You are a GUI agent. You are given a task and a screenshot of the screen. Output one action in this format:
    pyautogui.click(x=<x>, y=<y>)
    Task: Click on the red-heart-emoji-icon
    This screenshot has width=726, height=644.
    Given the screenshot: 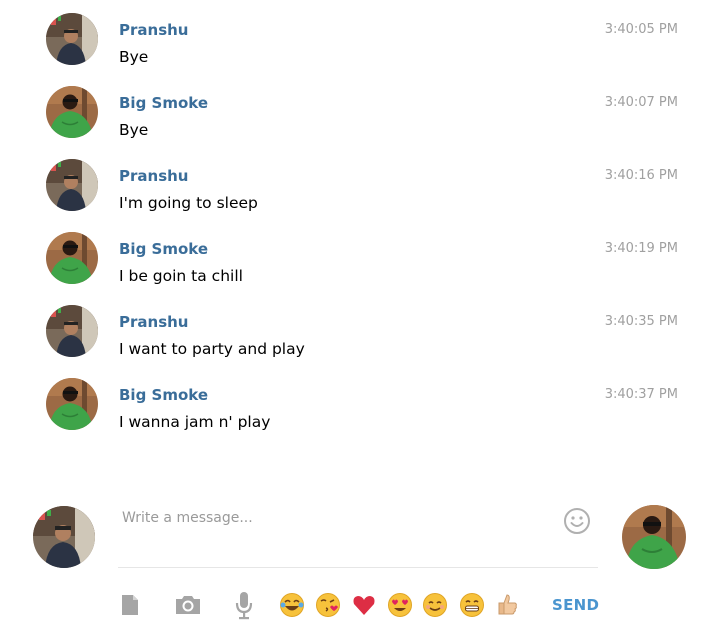 What is the action you would take?
    pyautogui.click(x=364, y=605)
    